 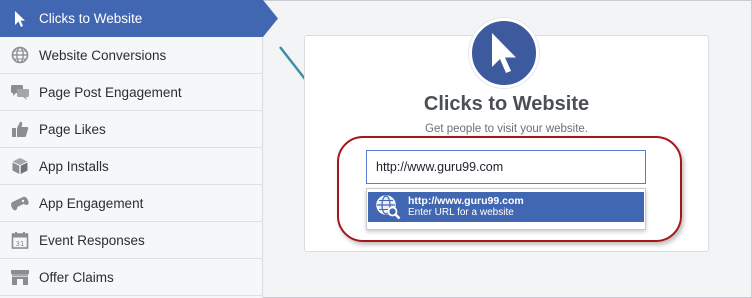 I want to click on suggestion-hint: Enter URL for a website, so click(x=461, y=212).